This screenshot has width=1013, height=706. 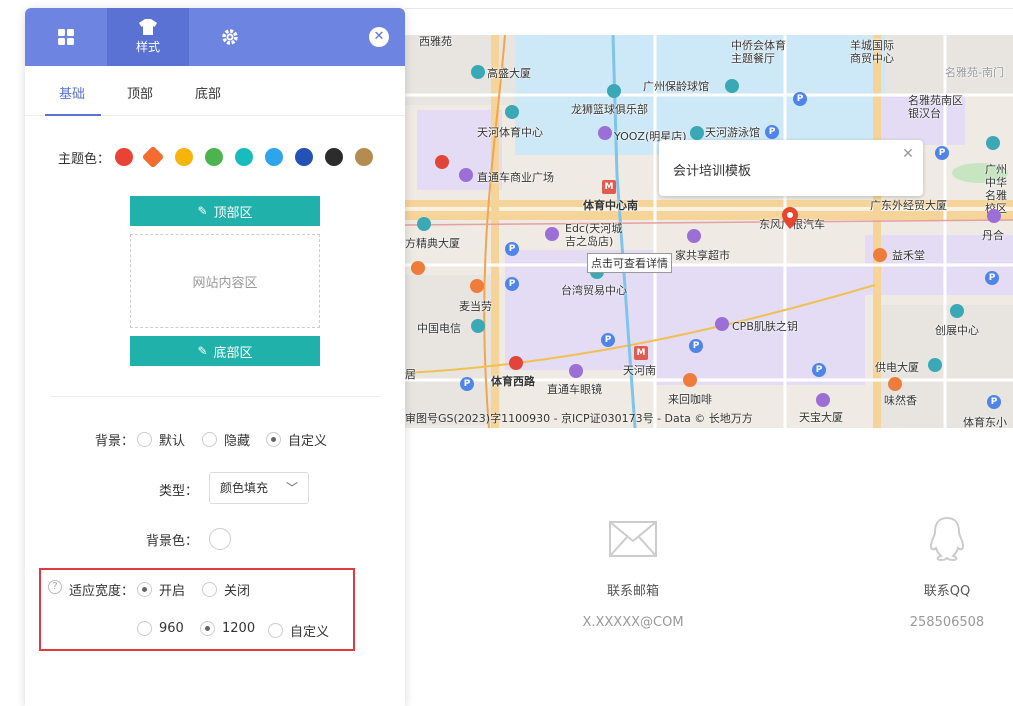 I want to click on tab-style-label: 样式, so click(x=147, y=47).